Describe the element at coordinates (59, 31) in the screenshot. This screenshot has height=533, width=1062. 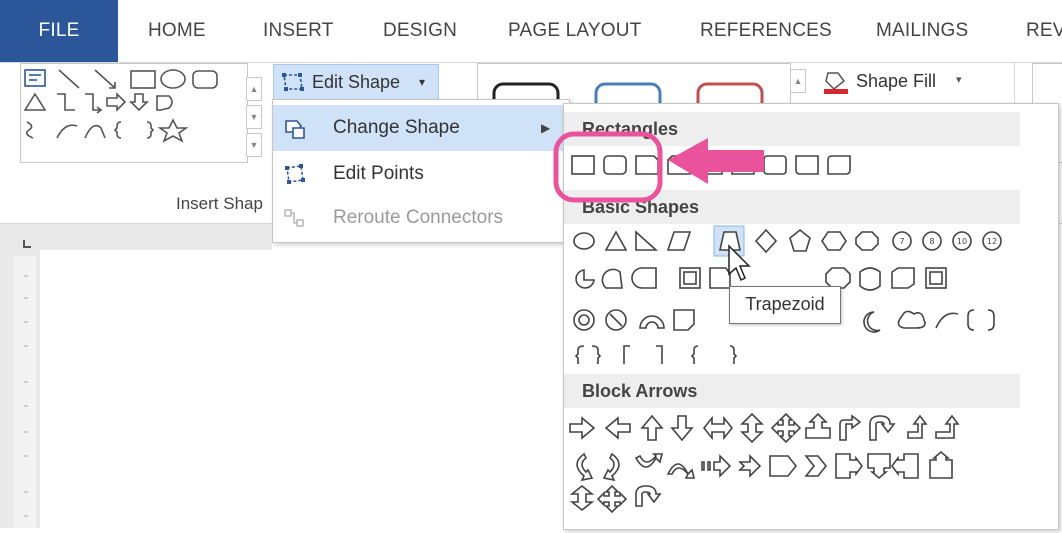
I see `tab-file: FILE` at that location.